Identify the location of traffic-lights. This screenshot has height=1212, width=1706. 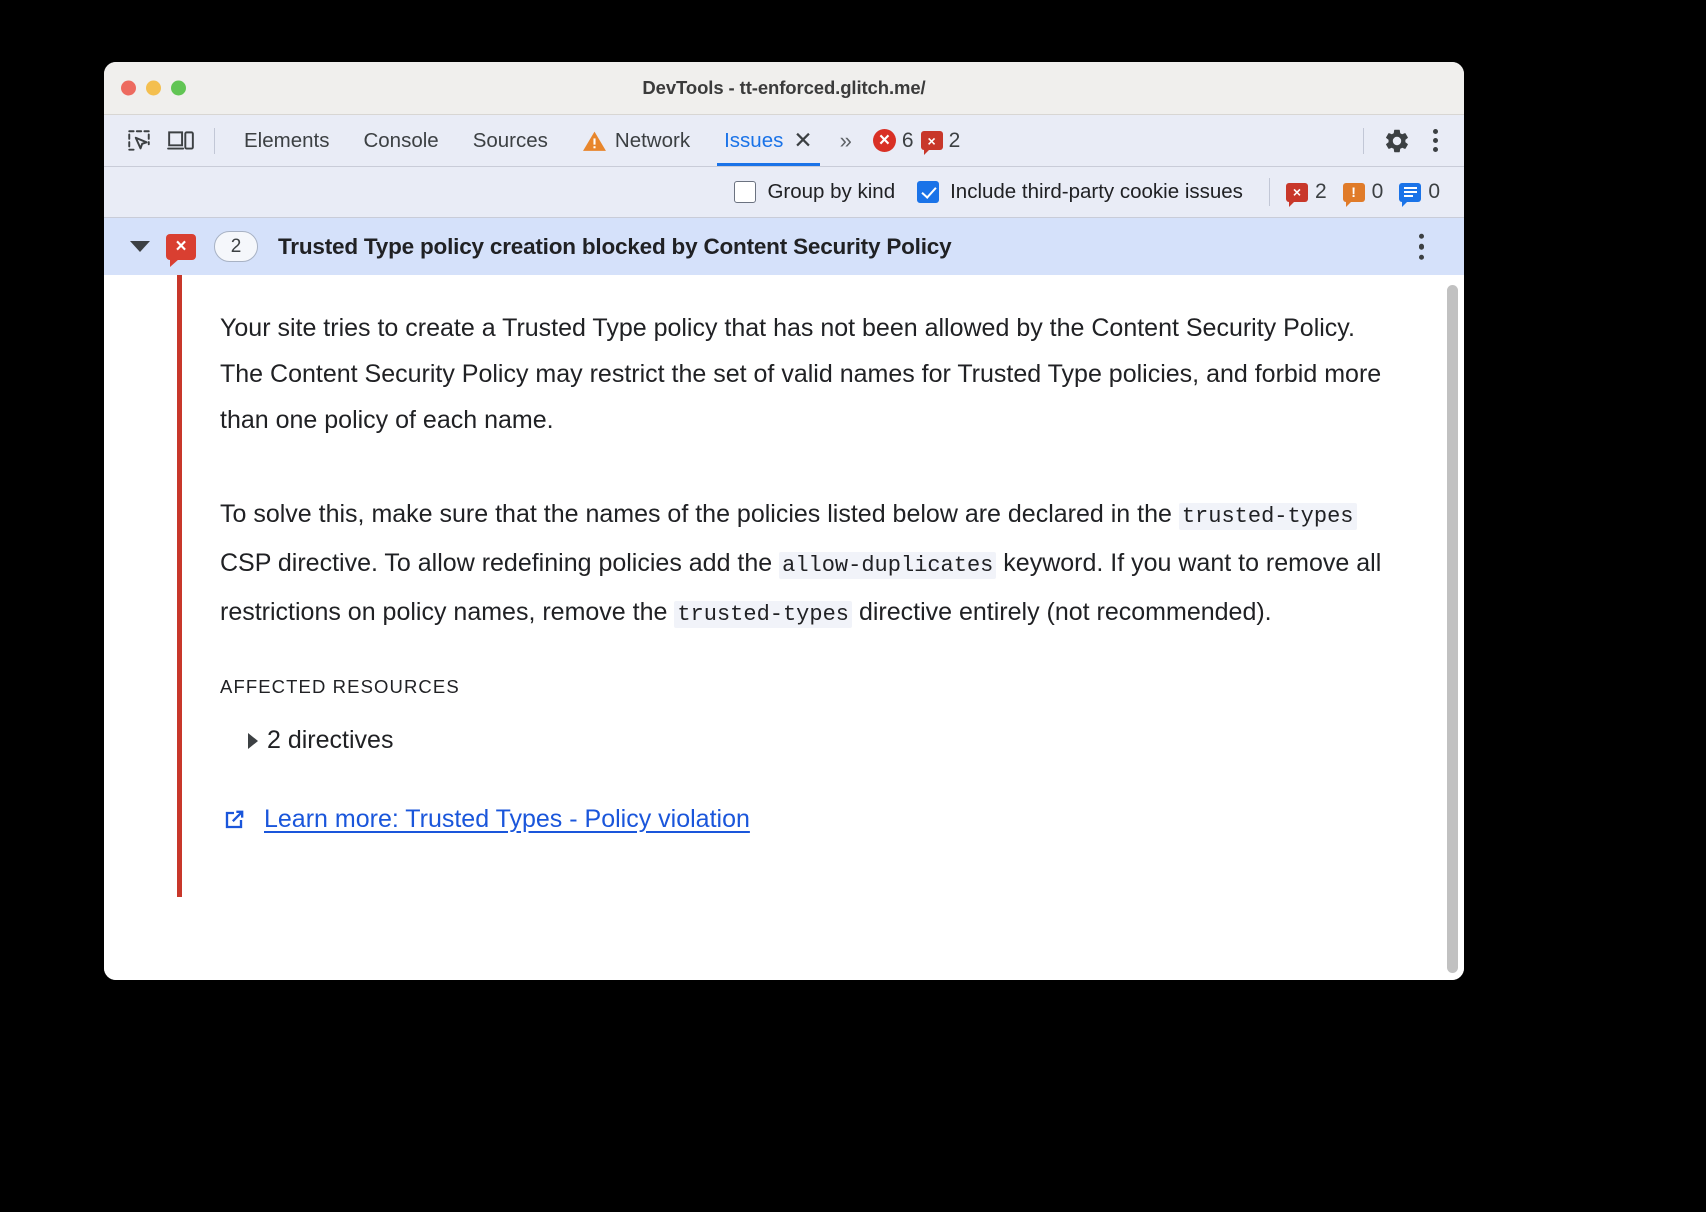
(153, 88).